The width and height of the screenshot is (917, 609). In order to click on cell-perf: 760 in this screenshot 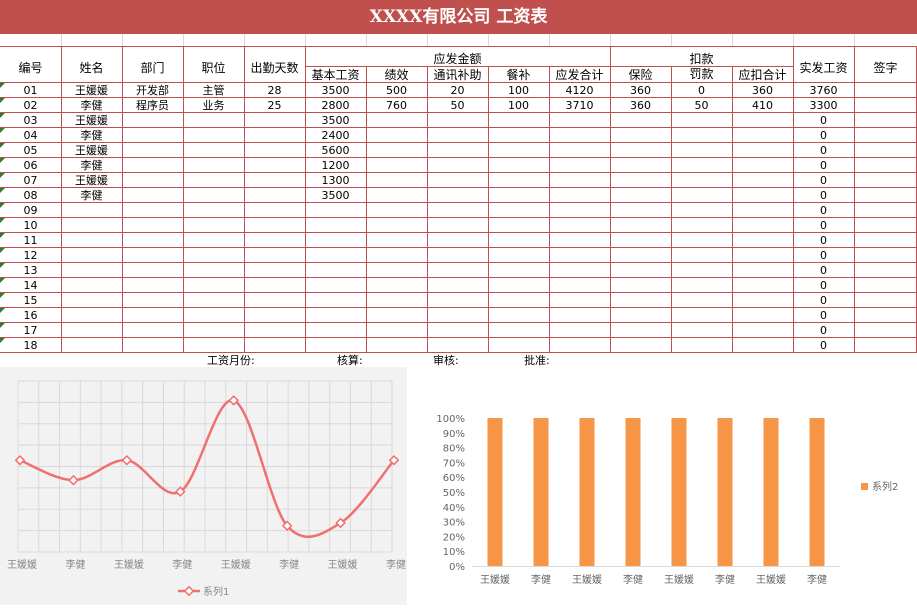, I will do `click(396, 105)`.